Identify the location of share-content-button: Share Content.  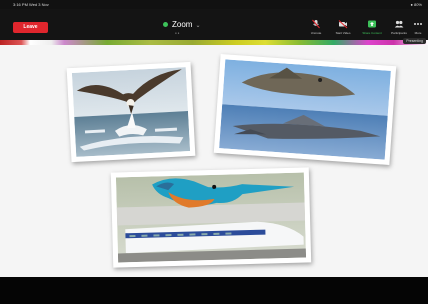
(372, 27).